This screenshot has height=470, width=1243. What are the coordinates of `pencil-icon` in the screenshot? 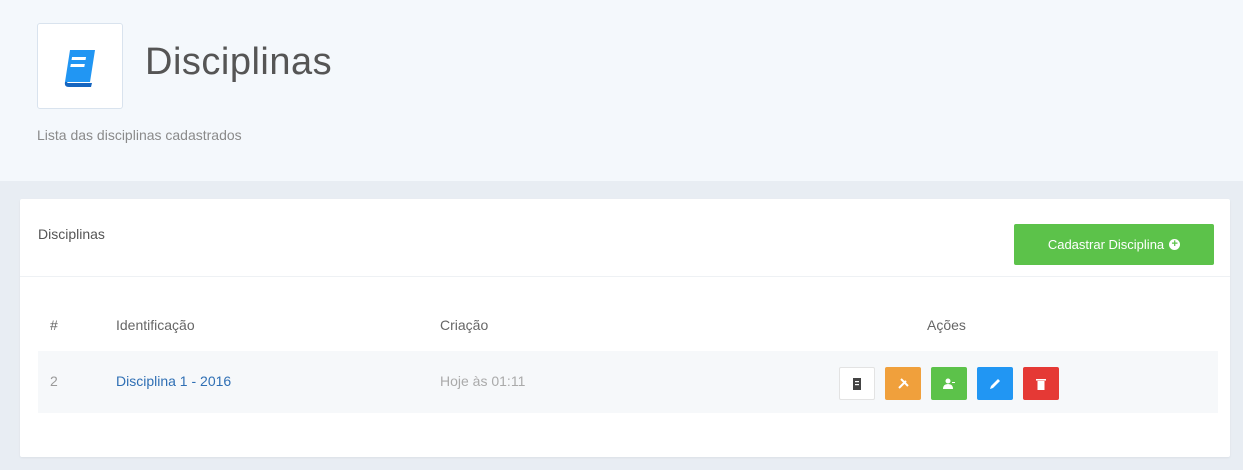 It's located at (995, 383).